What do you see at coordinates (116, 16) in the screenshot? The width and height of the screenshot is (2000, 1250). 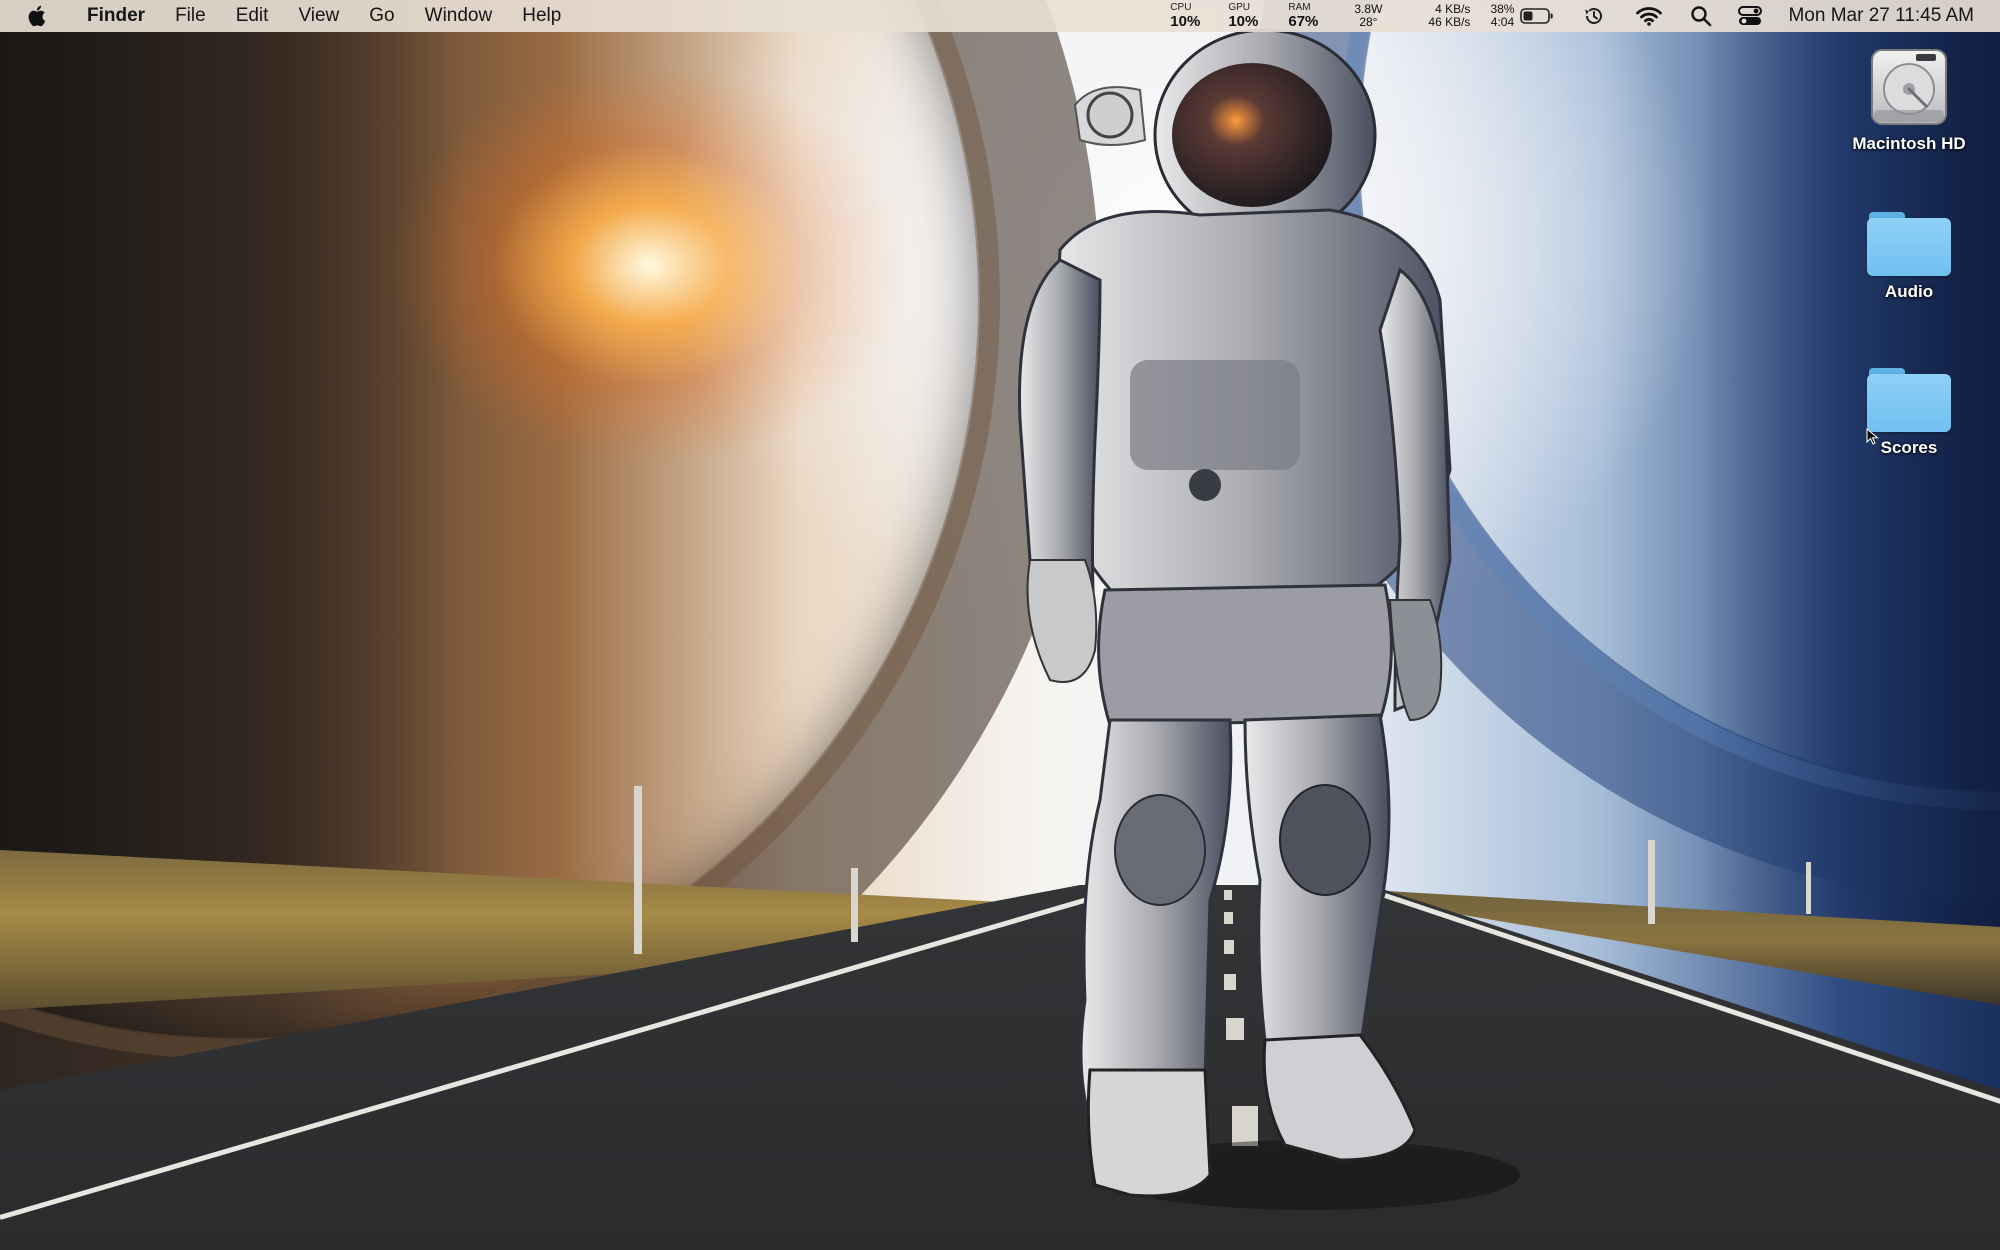 I see `menu-app-finder: Finder` at bounding box center [116, 16].